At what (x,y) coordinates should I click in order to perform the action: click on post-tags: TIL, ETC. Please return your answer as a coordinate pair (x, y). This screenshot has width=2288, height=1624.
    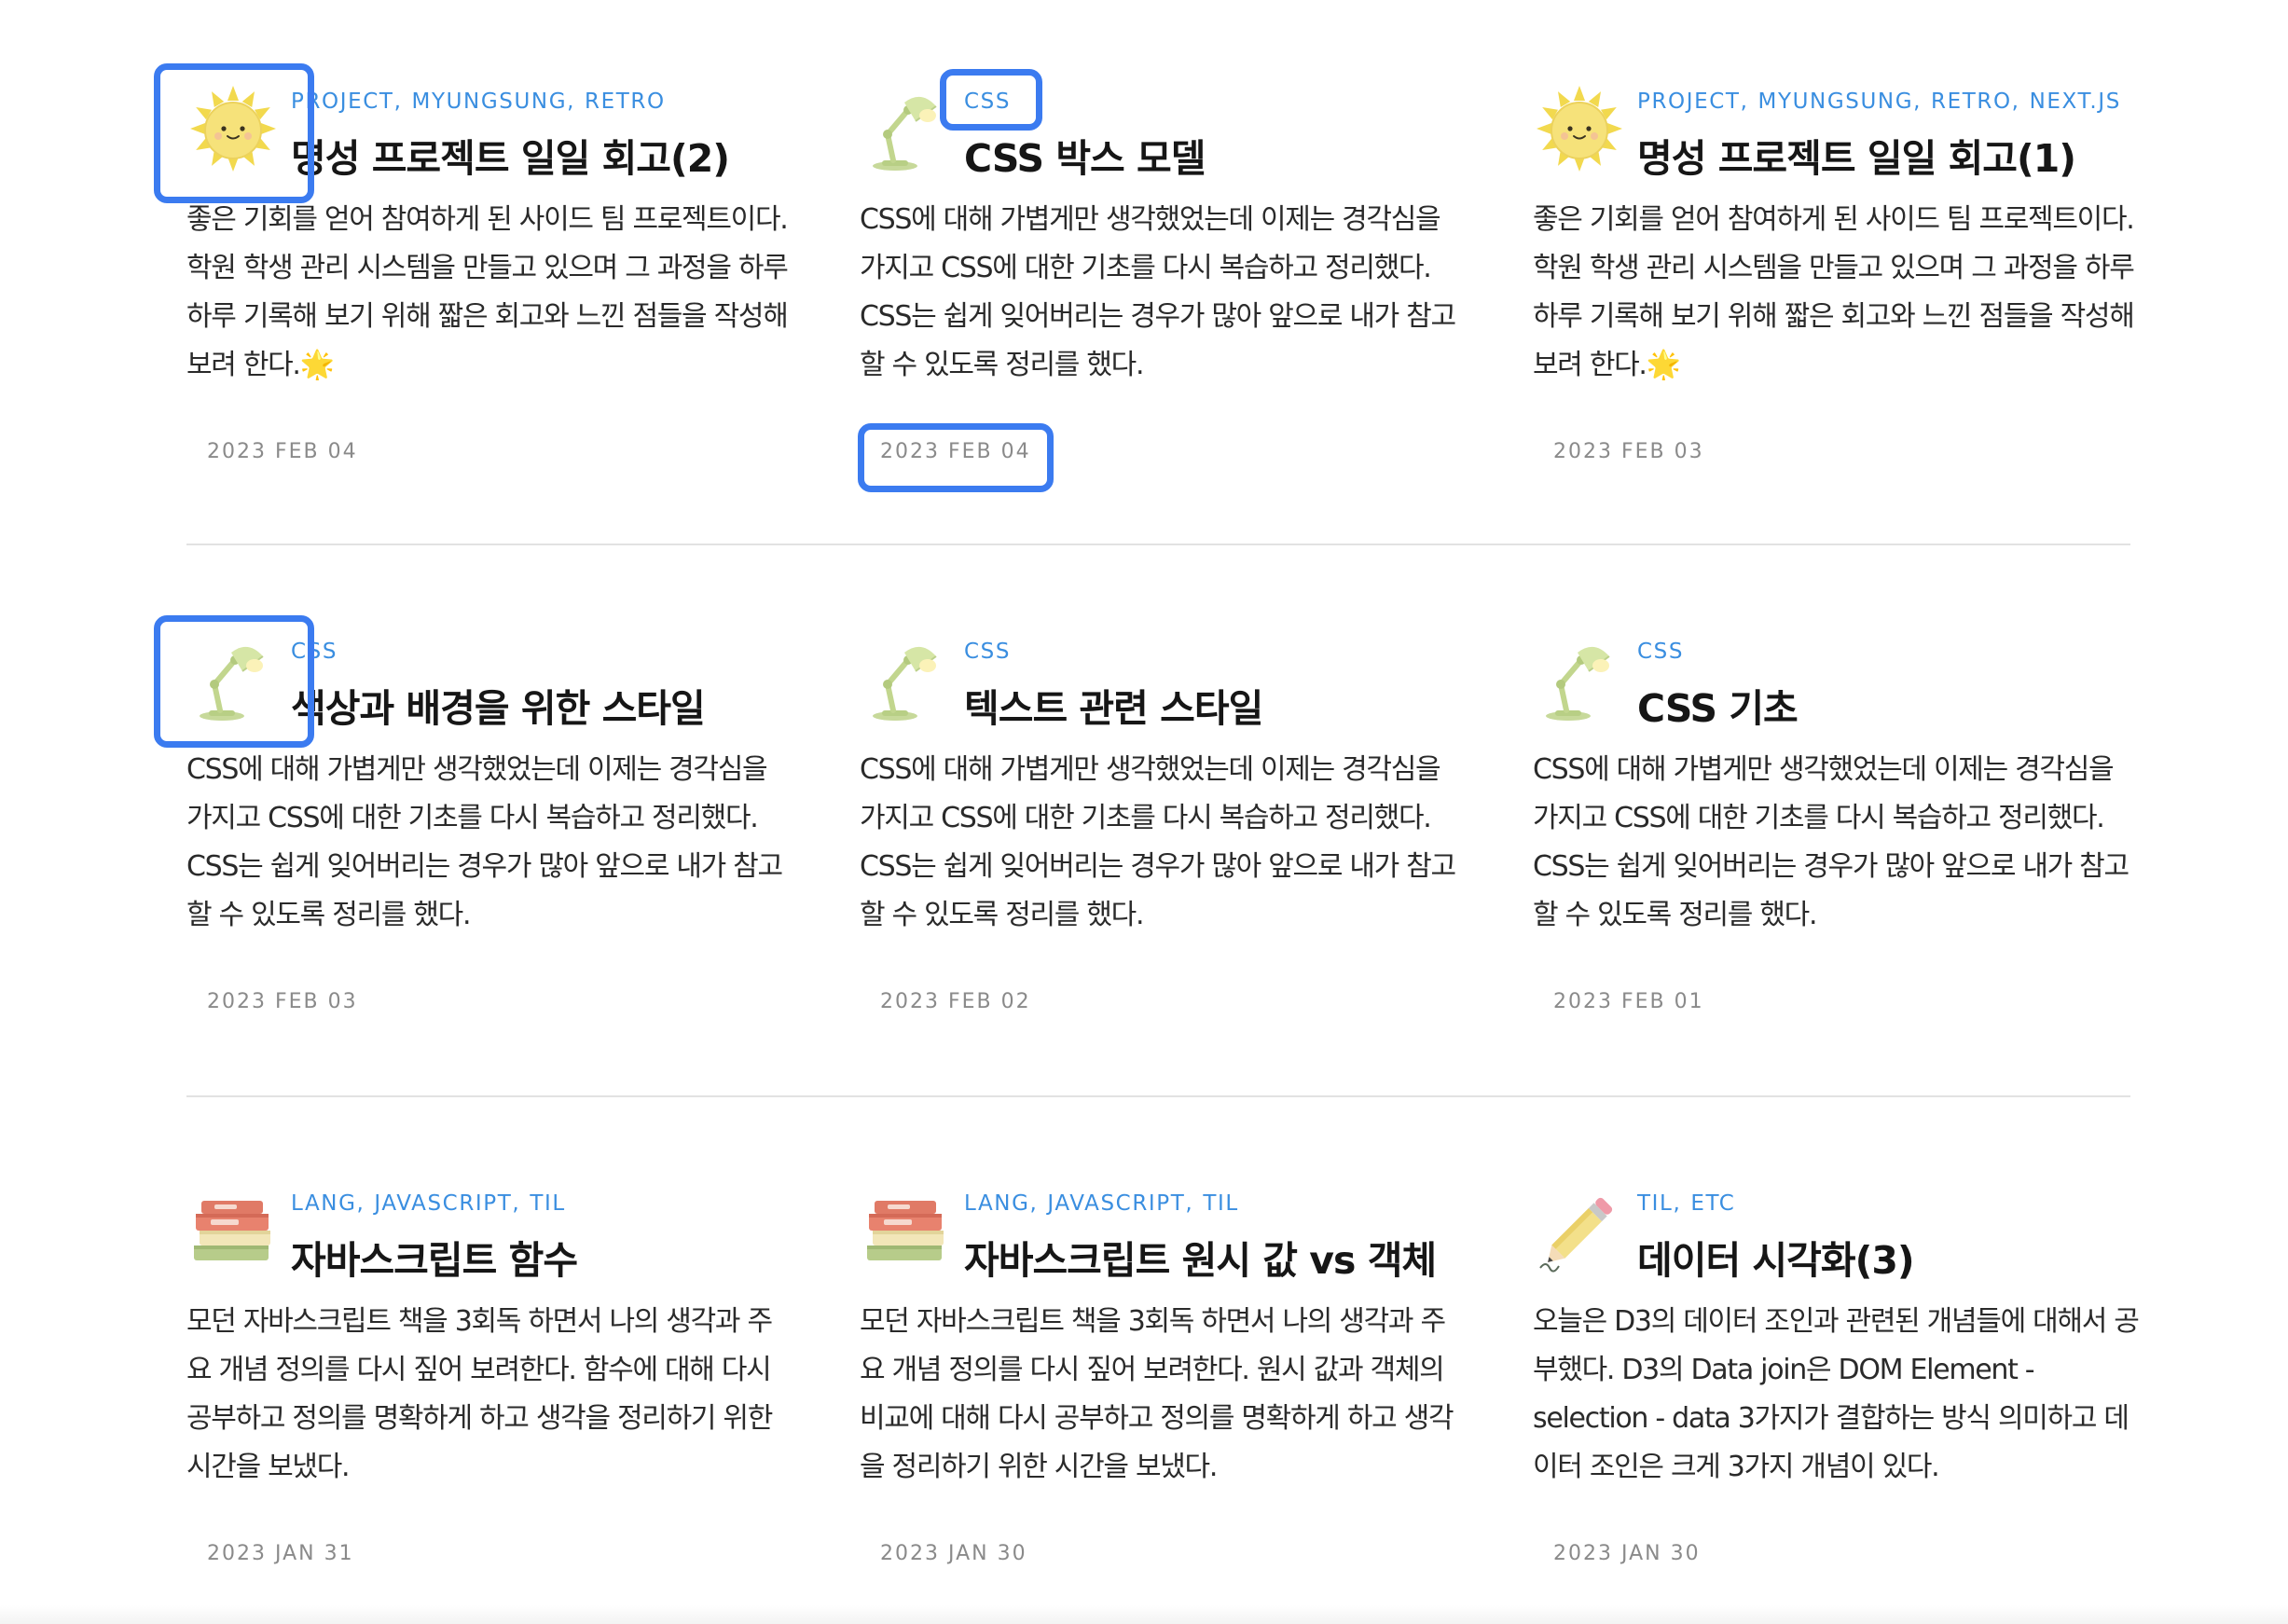
    Looking at the image, I should click on (1690, 1205).